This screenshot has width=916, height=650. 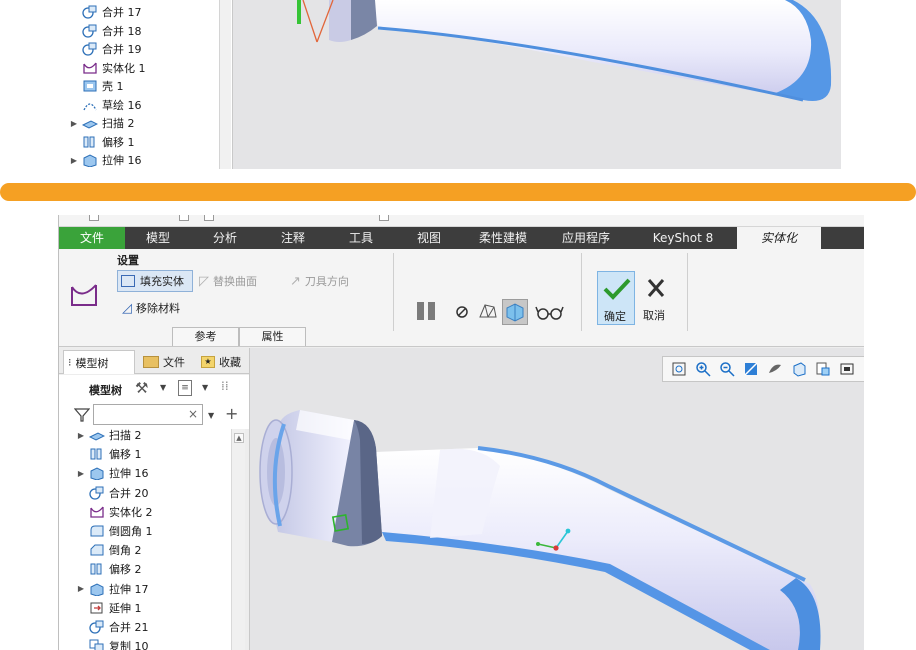 What do you see at coordinates (90, 123) in the screenshot?
I see `sweep-icon` at bounding box center [90, 123].